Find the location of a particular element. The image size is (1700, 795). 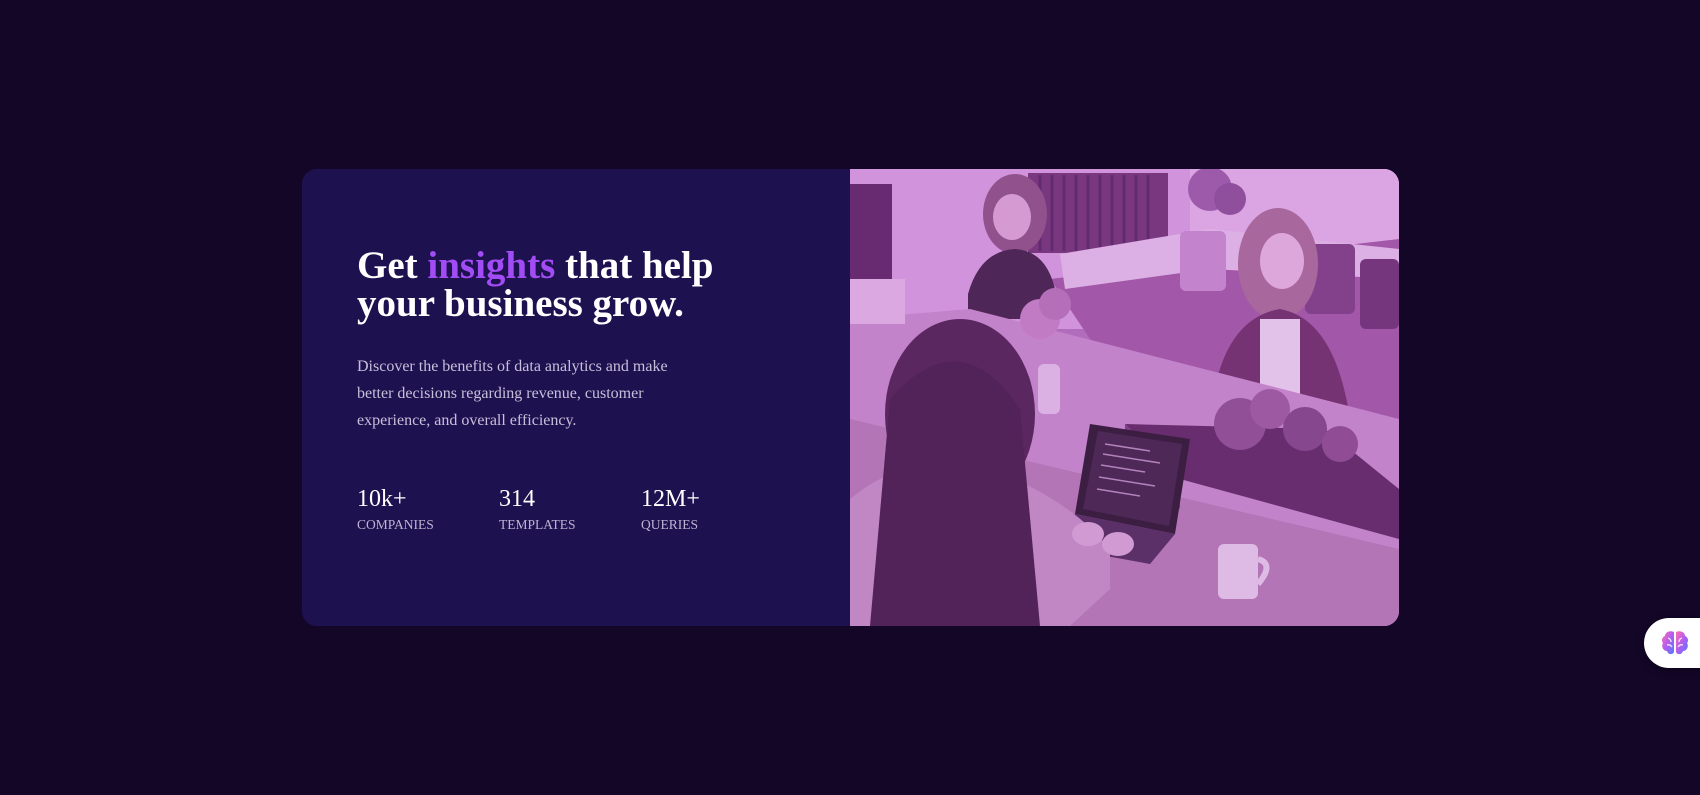

stat-label: Templates is located at coordinates (537, 524).